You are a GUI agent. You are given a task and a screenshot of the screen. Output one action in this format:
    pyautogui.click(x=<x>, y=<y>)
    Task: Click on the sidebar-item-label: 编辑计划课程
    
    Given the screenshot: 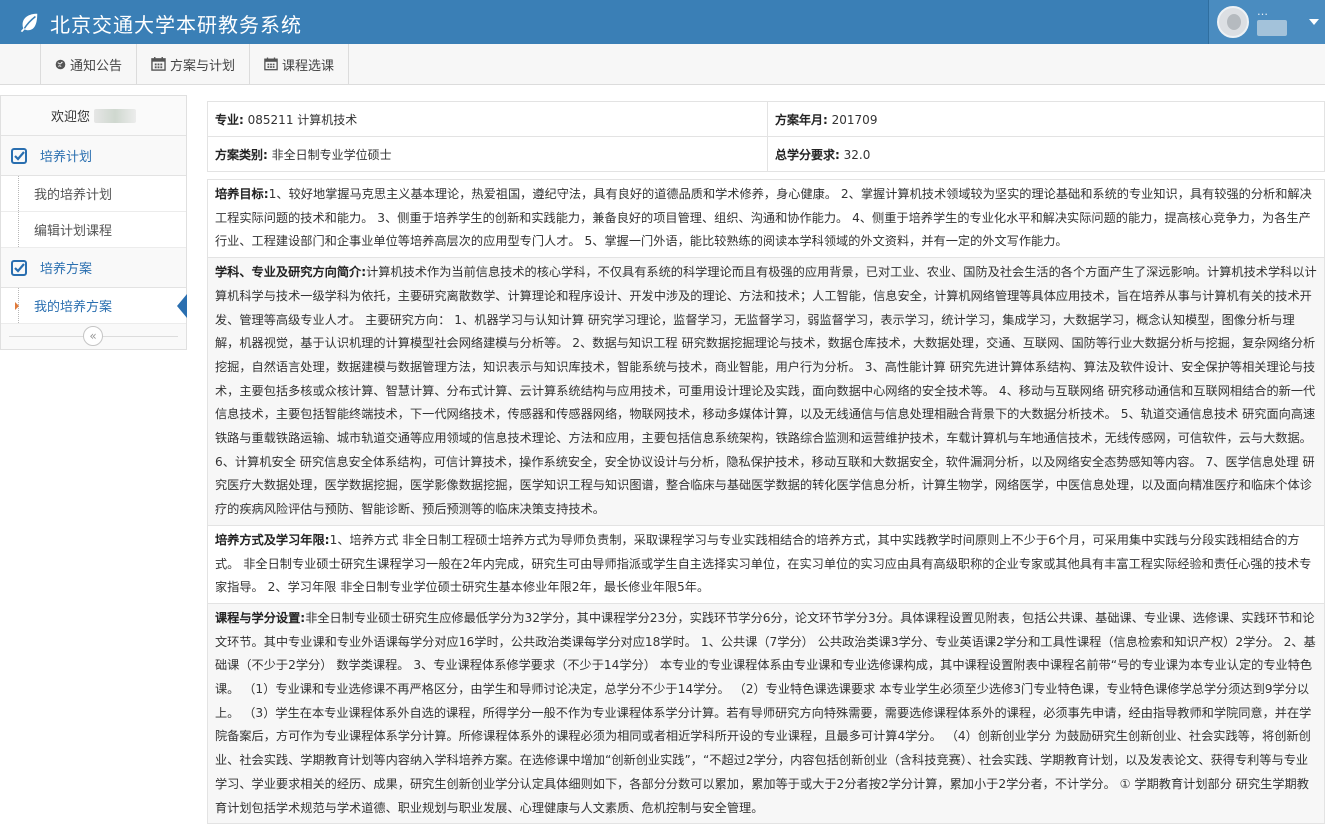 What is the action you would take?
    pyautogui.click(x=73, y=231)
    